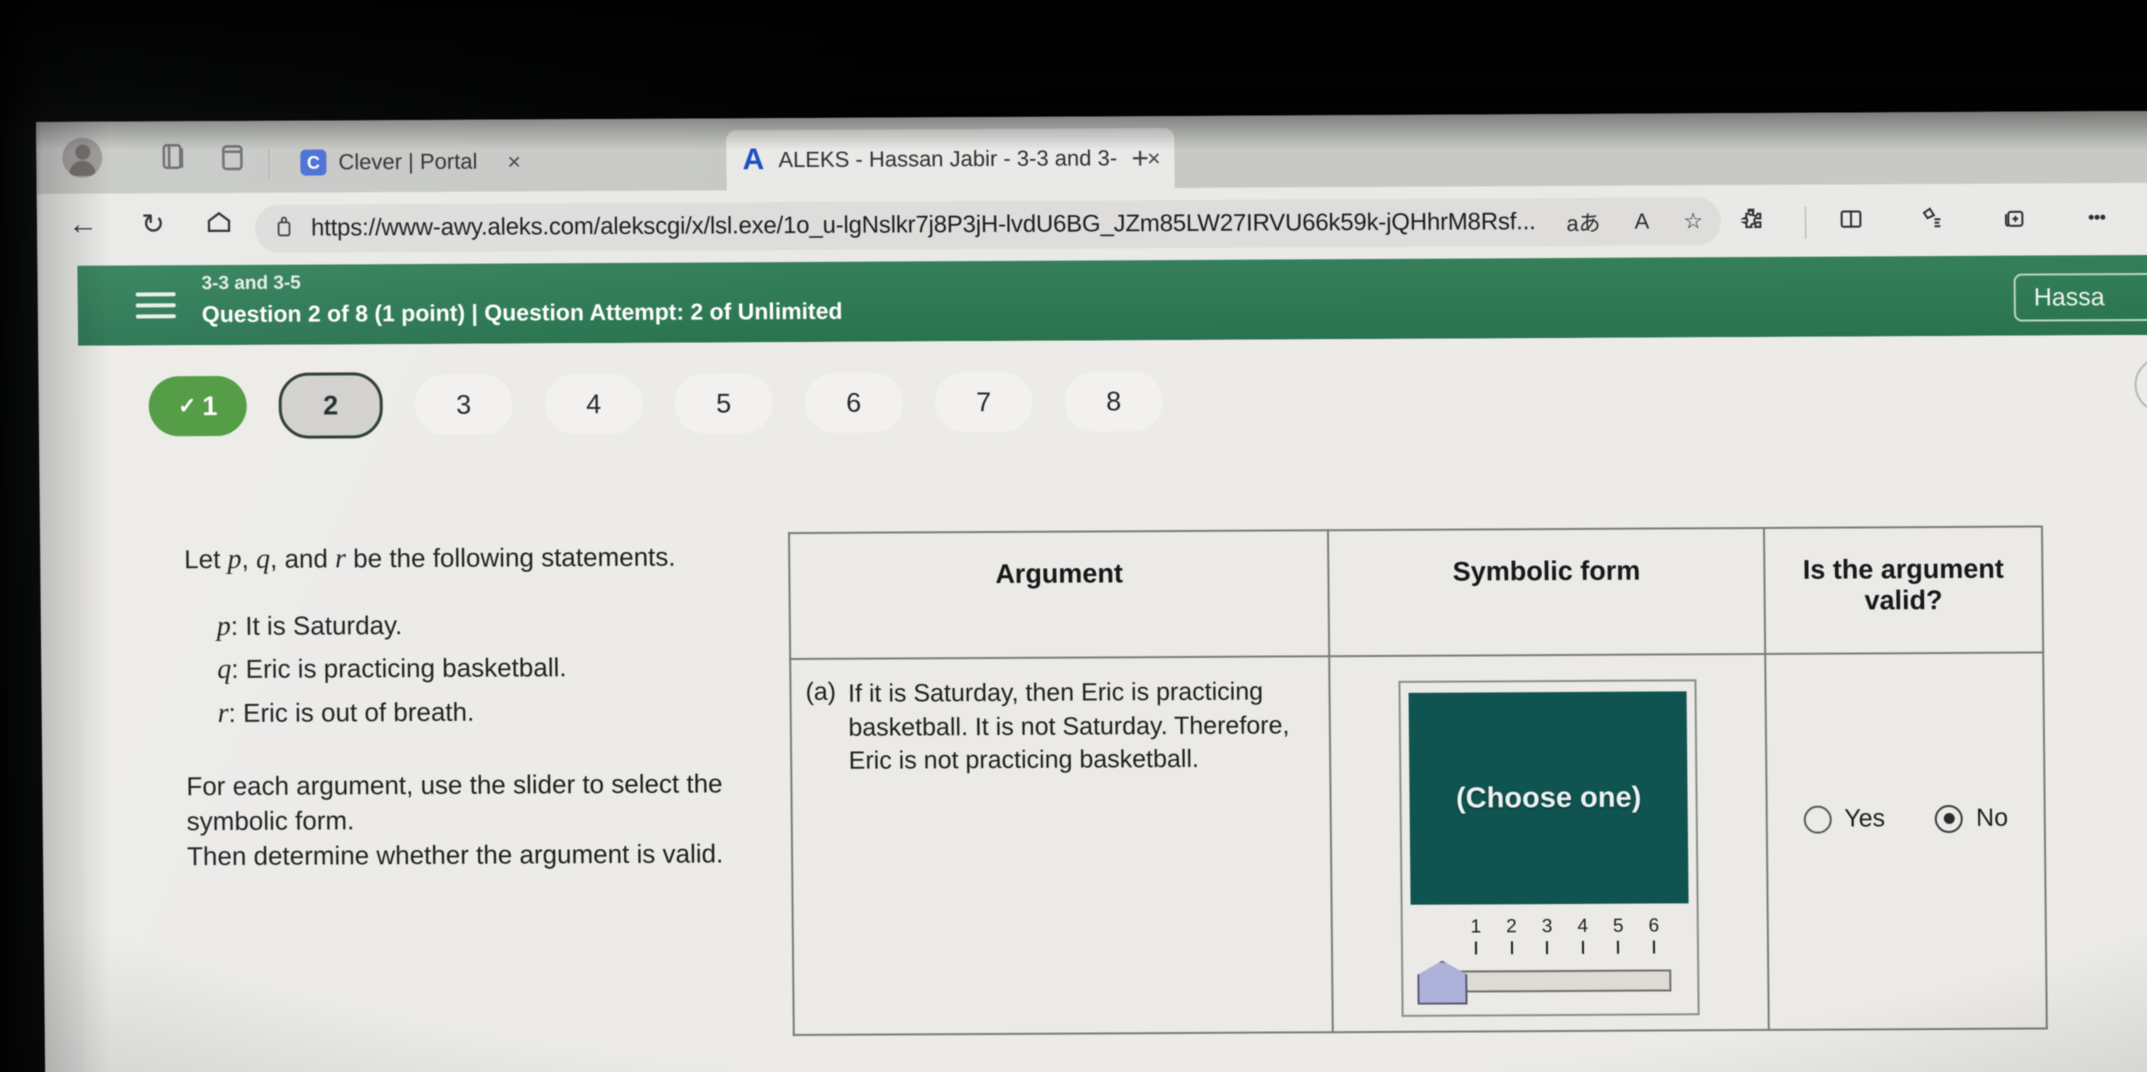 The image size is (2147, 1072). I want to click on refresh-icon: ↻, so click(153, 223).